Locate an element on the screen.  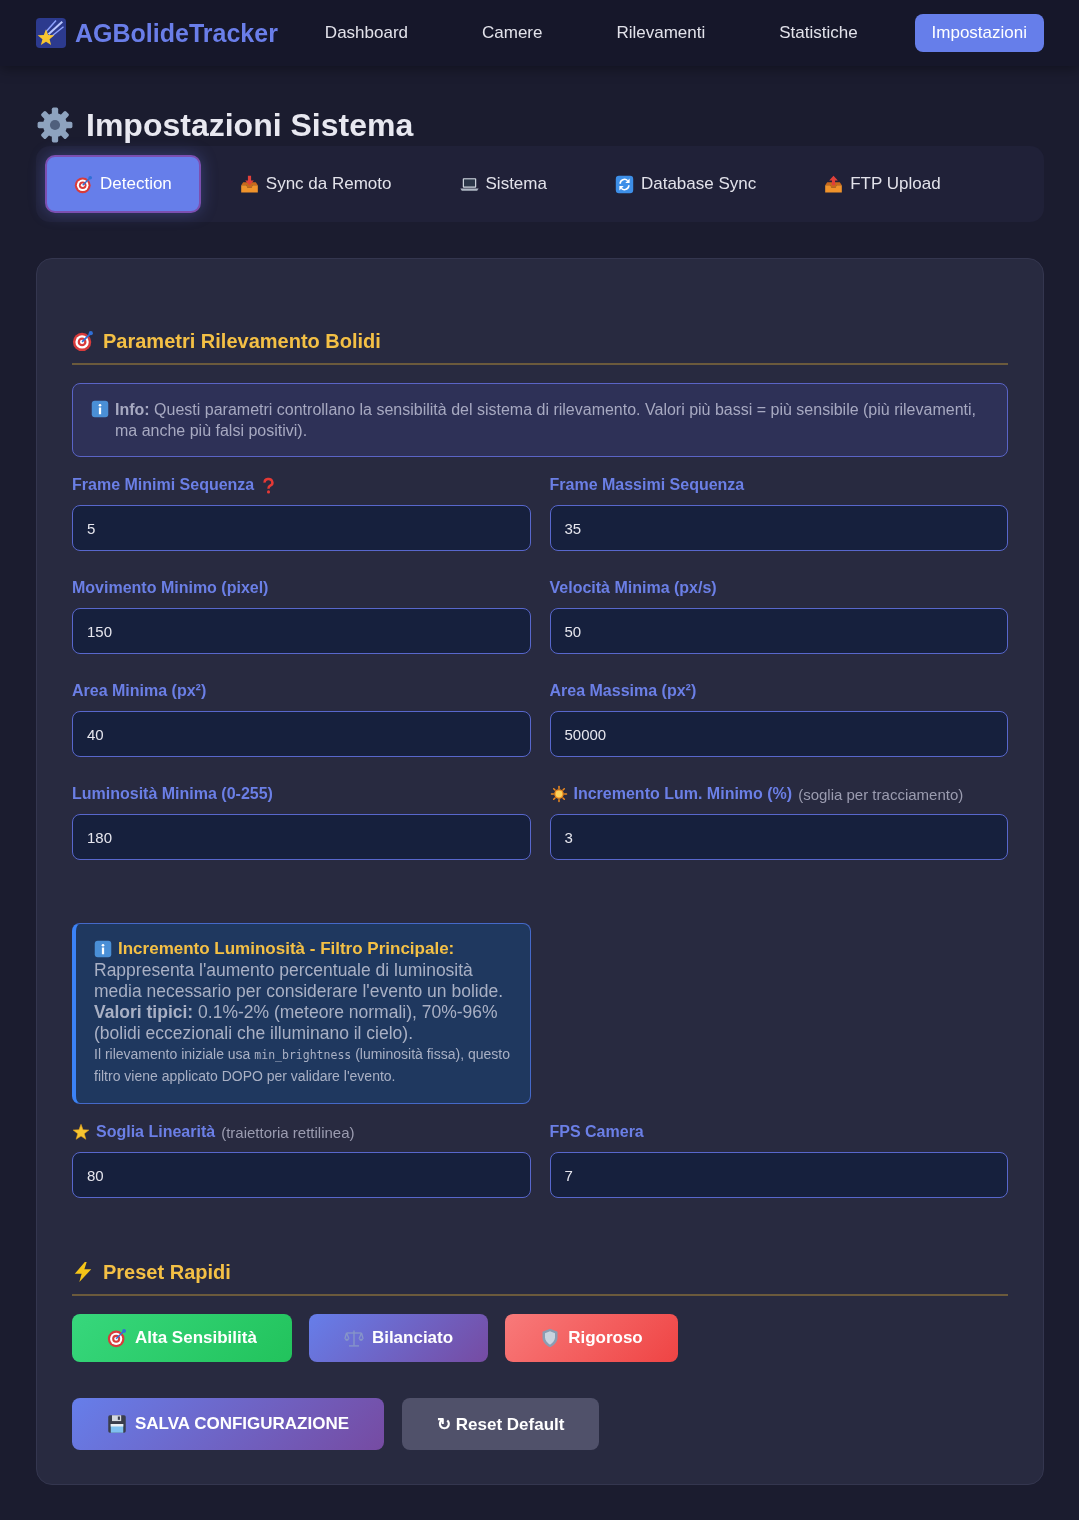
input-field: 7 is located at coordinates (778, 1175).